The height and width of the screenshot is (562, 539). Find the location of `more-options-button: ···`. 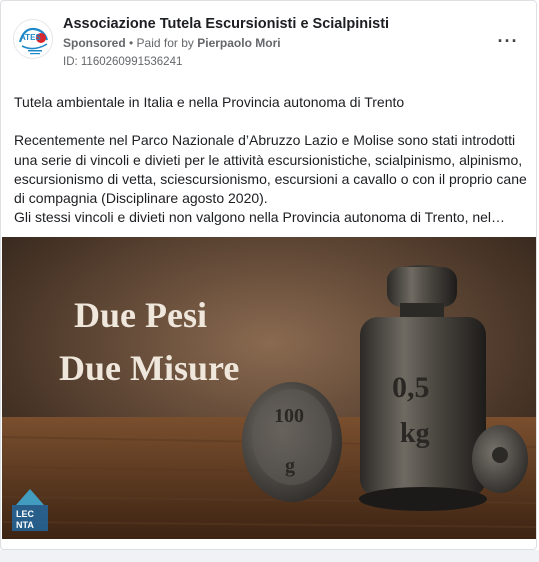

more-options-button: ··· is located at coordinates (508, 41).